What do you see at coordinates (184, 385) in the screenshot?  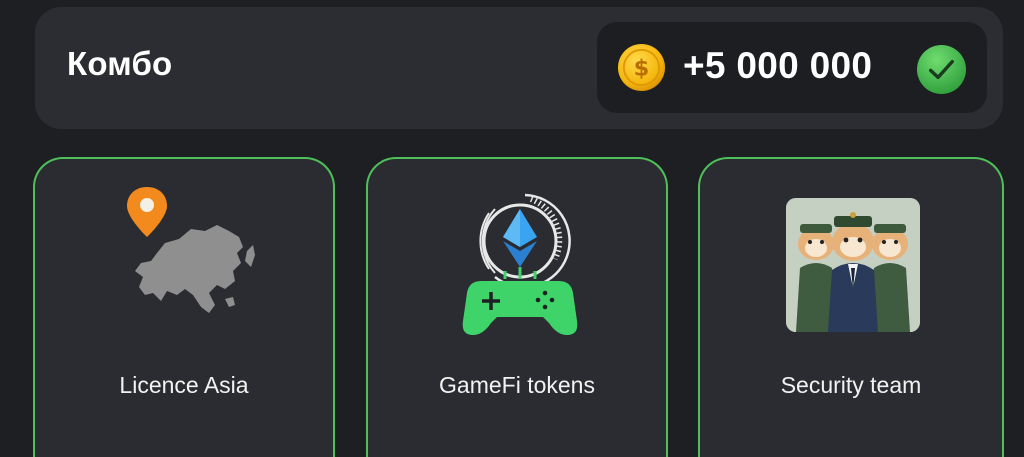 I see `card-label: Licence Asia` at bounding box center [184, 385].